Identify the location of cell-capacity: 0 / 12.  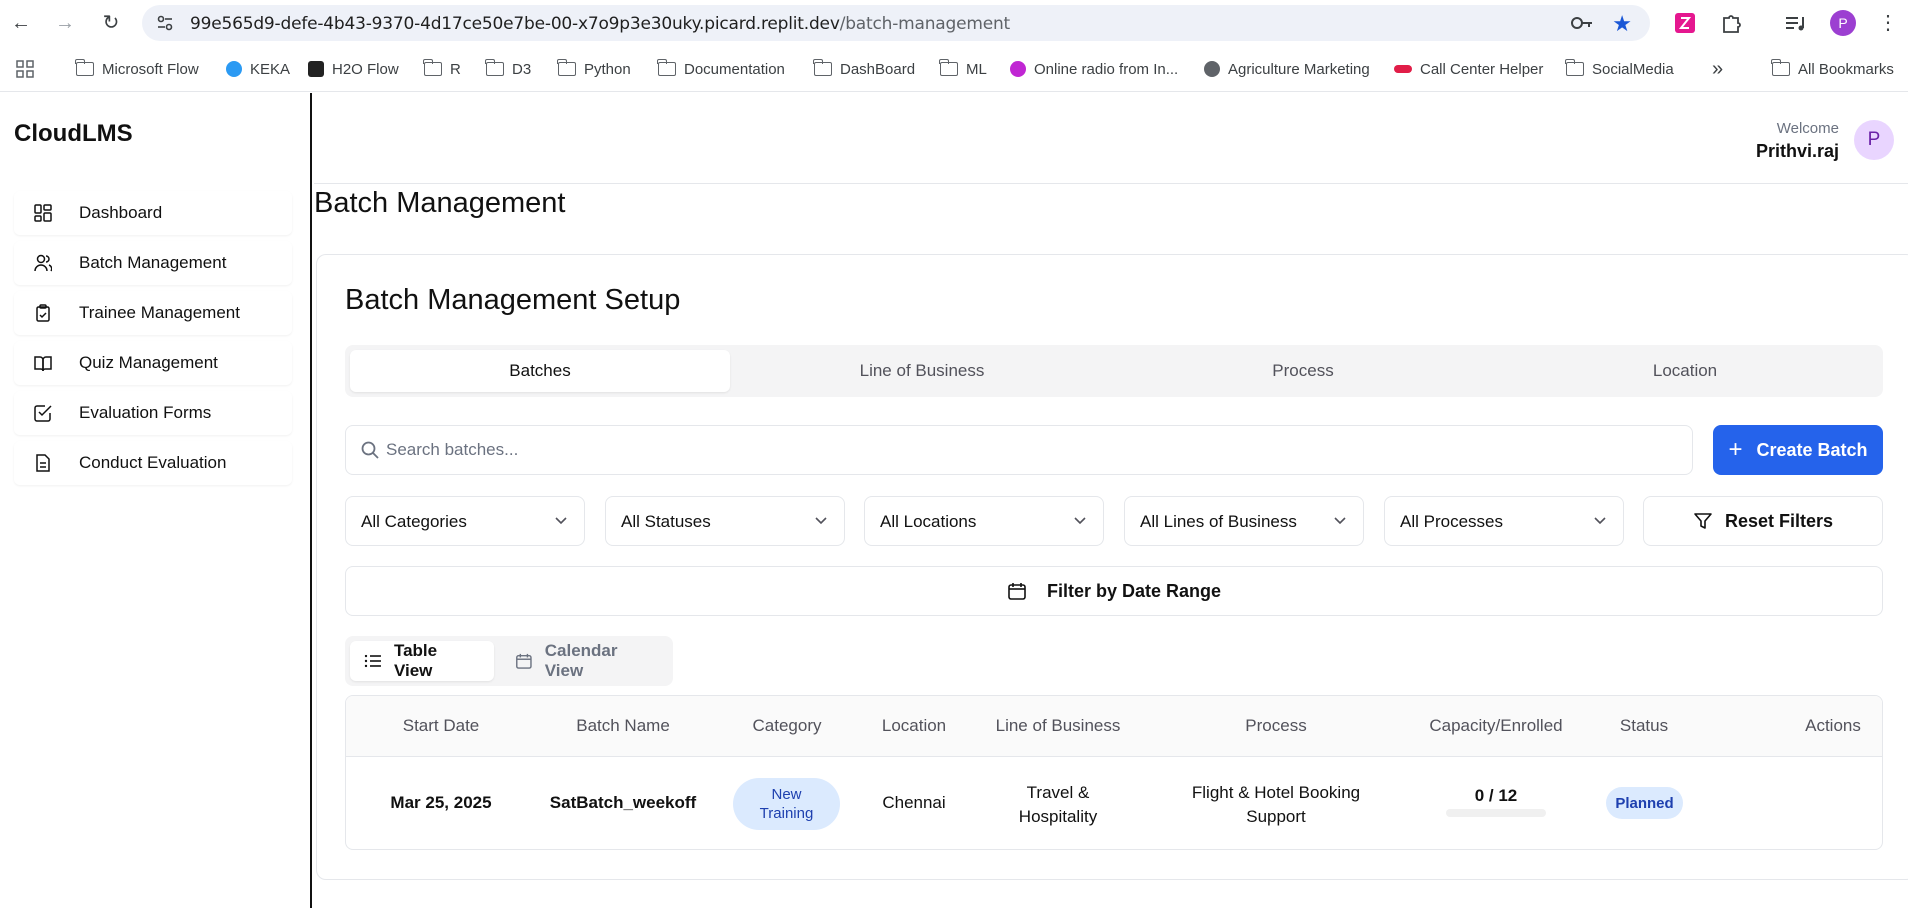
(1496, 795).